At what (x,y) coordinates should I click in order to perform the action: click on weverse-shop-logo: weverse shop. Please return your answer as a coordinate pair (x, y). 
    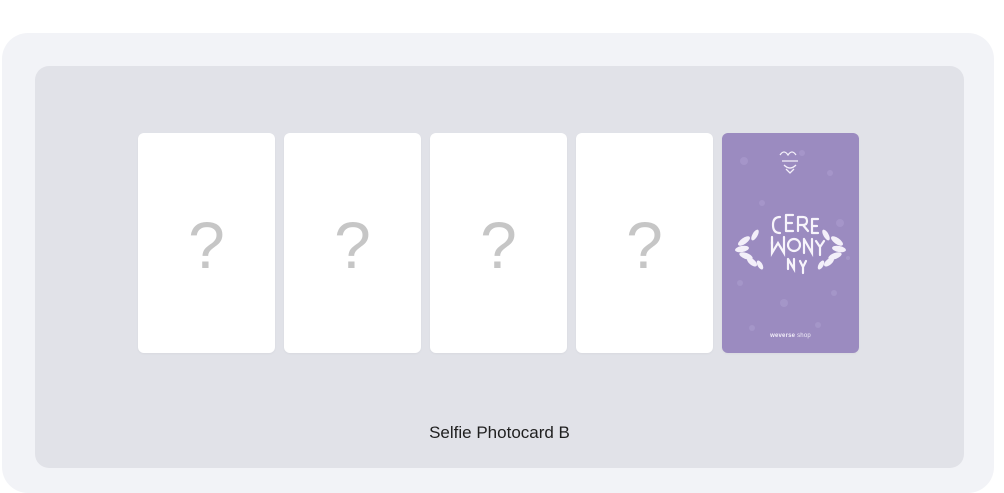
    Looking at the image, I should click on (790, 336).